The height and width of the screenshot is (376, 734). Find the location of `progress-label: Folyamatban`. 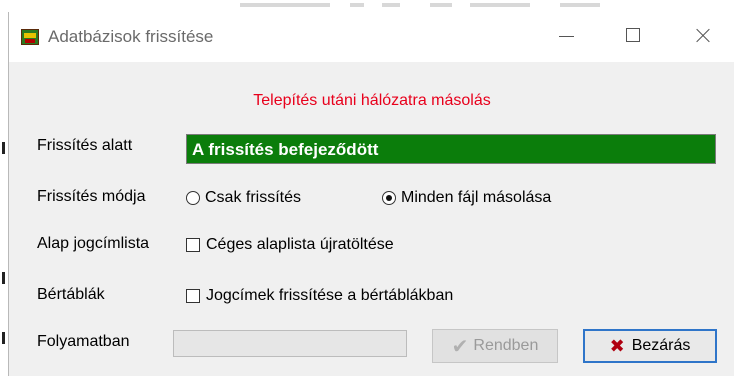

progress-label: Folyamatban is located at coordinates (83, 341).